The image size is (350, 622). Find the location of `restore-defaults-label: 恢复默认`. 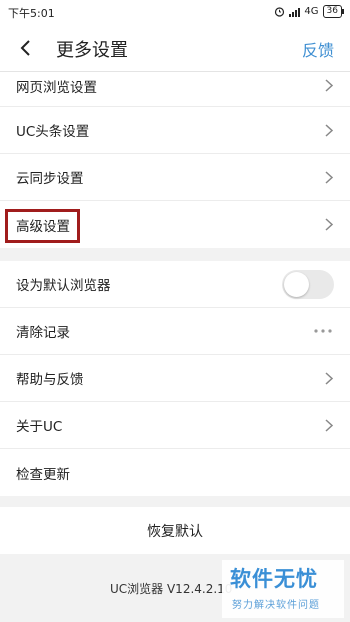

restore-defaults-label: 恢复默认 is located at coordinates (175, 531).